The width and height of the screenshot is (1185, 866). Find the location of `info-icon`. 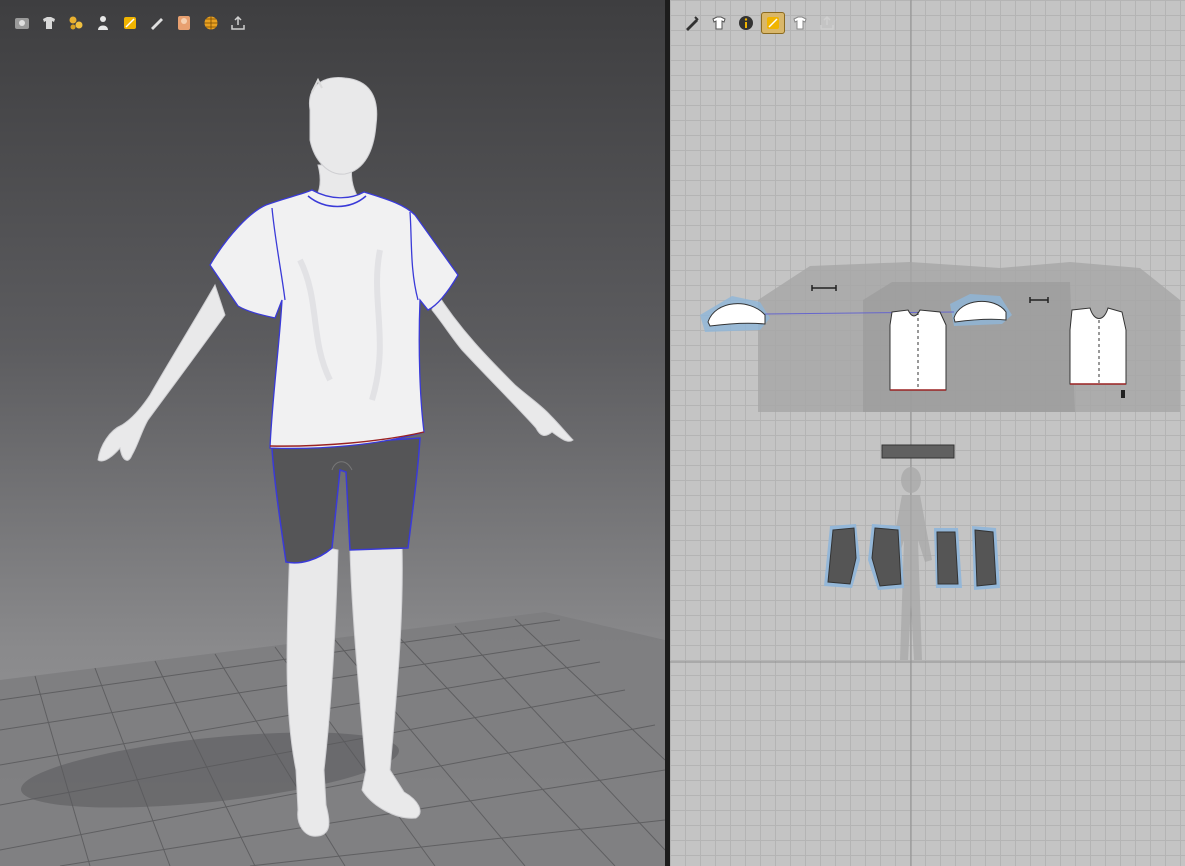

info-icon is located at coordinates (746, 23).